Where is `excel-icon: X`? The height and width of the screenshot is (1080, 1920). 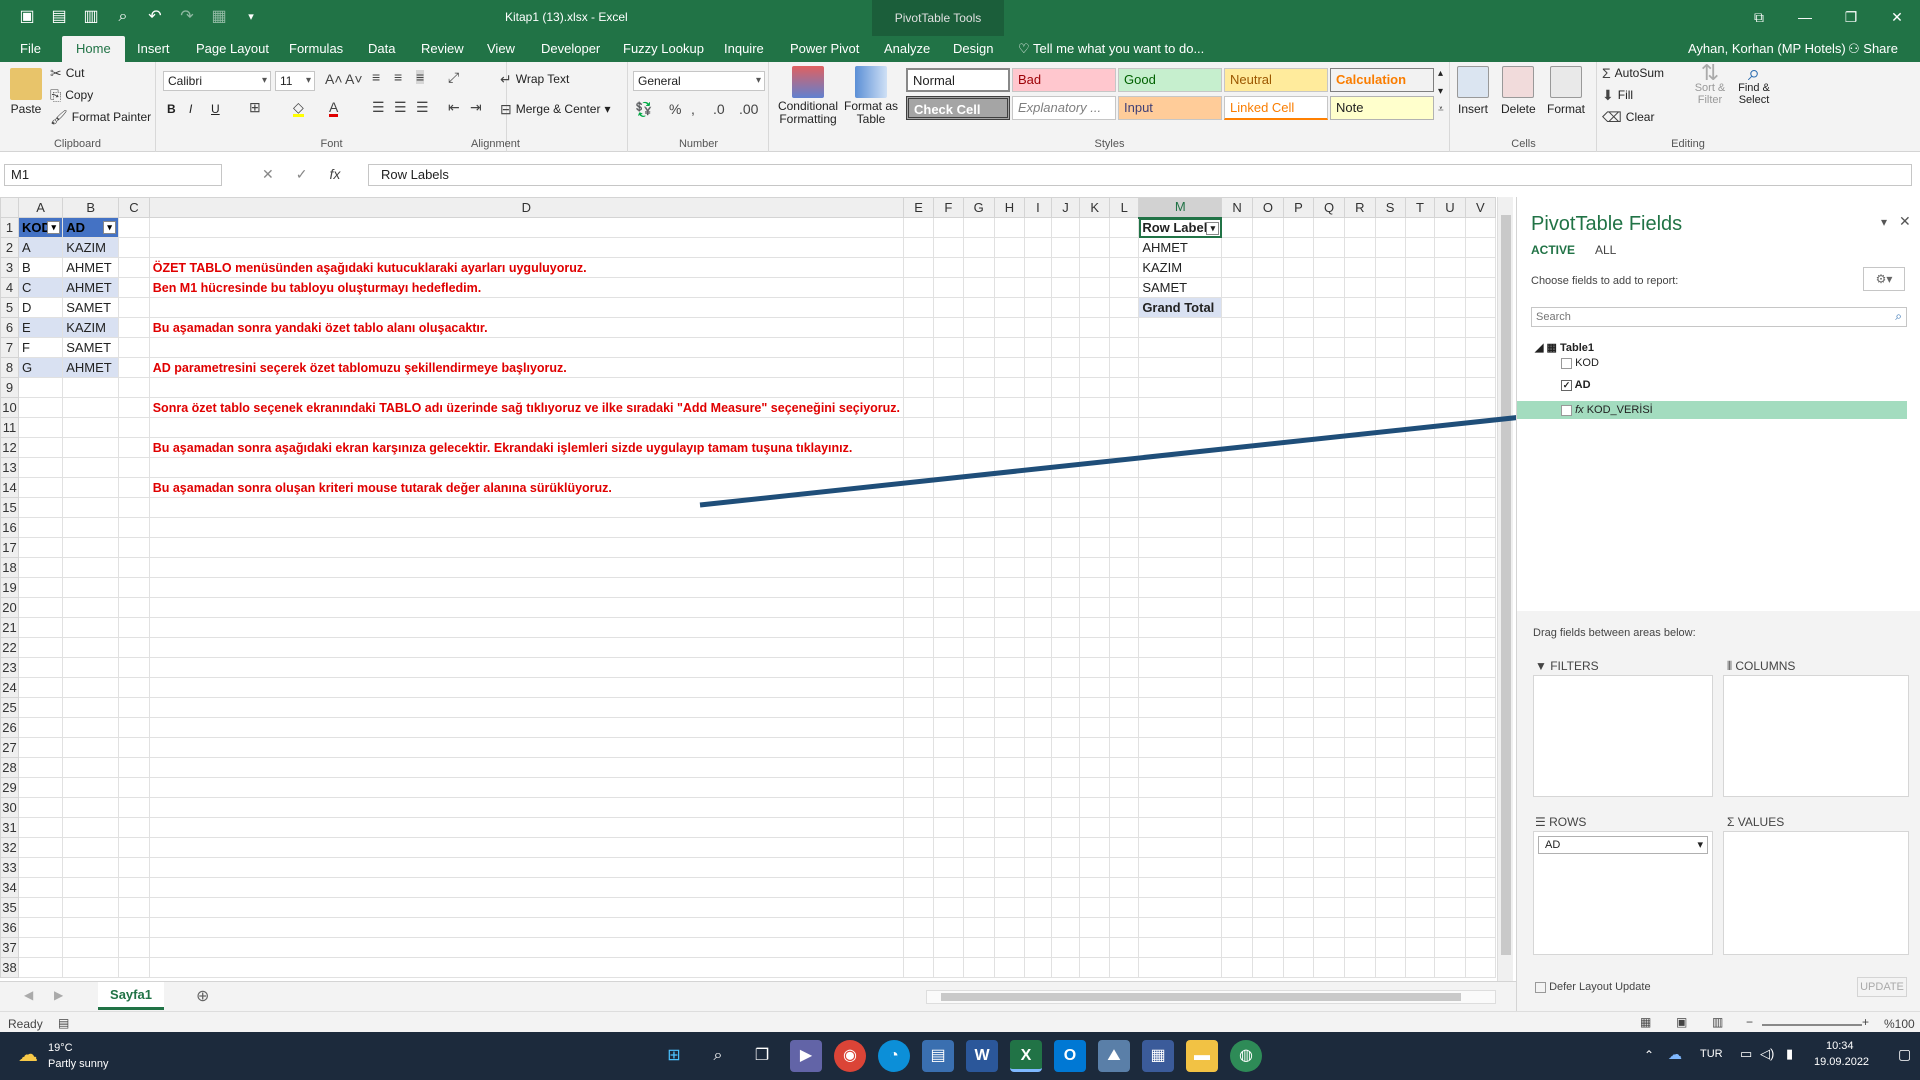
excel-icon: X is located at coordinates (1026, 1056).